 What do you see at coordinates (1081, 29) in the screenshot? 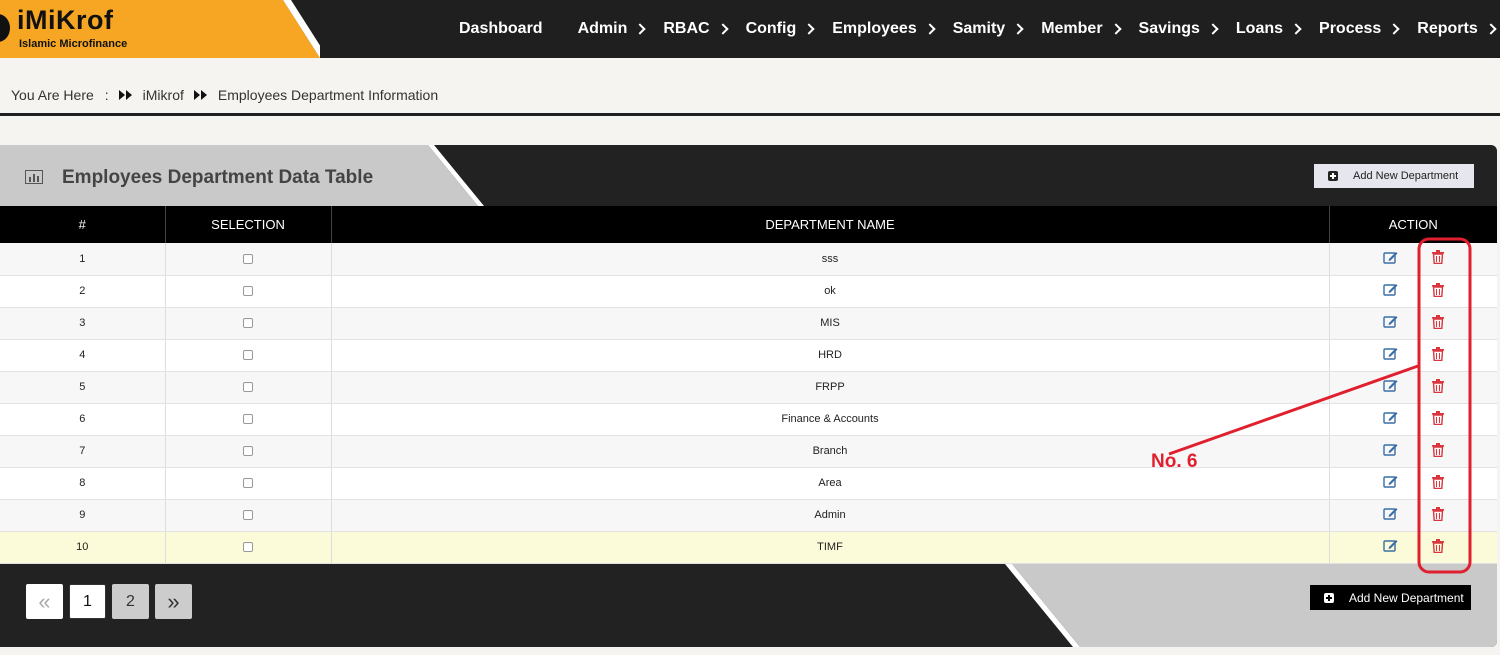
I see `nav-item-member: Member` at bounding box center [1081, 29].